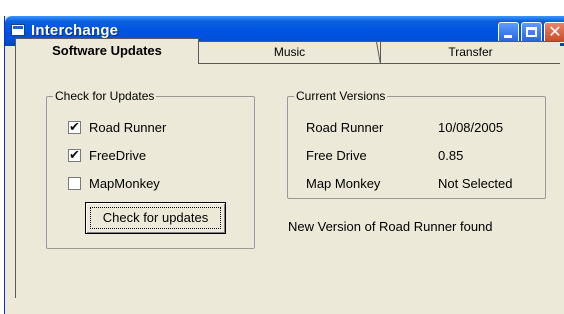 The width and height of the screenshot is (564, 314). What do you see at coordinates (470, 52) in the screenshot?
I see `tab-transfer: Transfer` at bounding box center [470, 52].